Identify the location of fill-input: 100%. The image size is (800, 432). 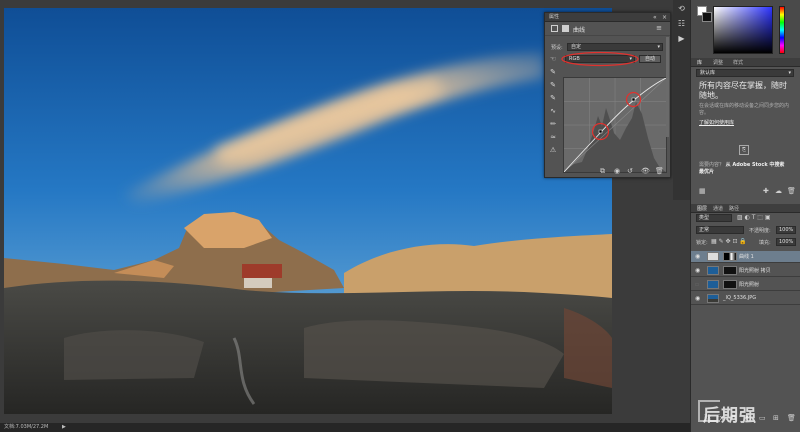
(786, 242).